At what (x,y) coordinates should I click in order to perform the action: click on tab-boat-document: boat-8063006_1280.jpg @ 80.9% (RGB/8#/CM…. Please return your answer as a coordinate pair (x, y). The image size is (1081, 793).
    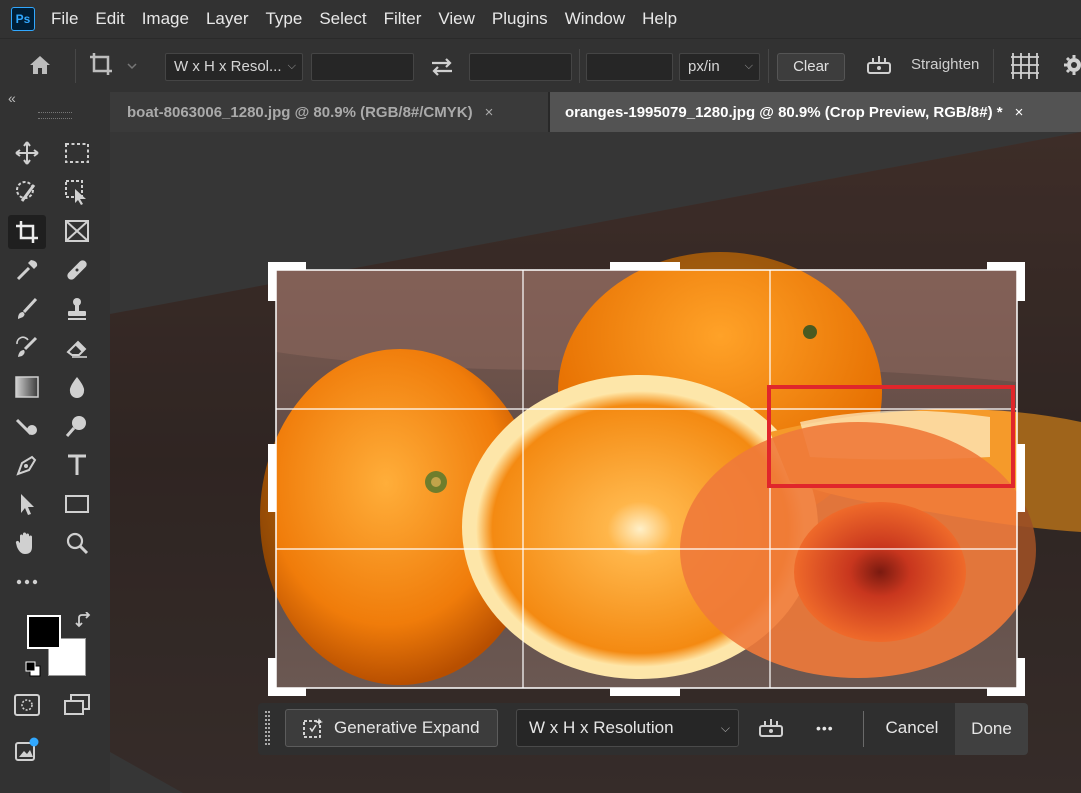
    Looking at the image, I should click on (329, 112).